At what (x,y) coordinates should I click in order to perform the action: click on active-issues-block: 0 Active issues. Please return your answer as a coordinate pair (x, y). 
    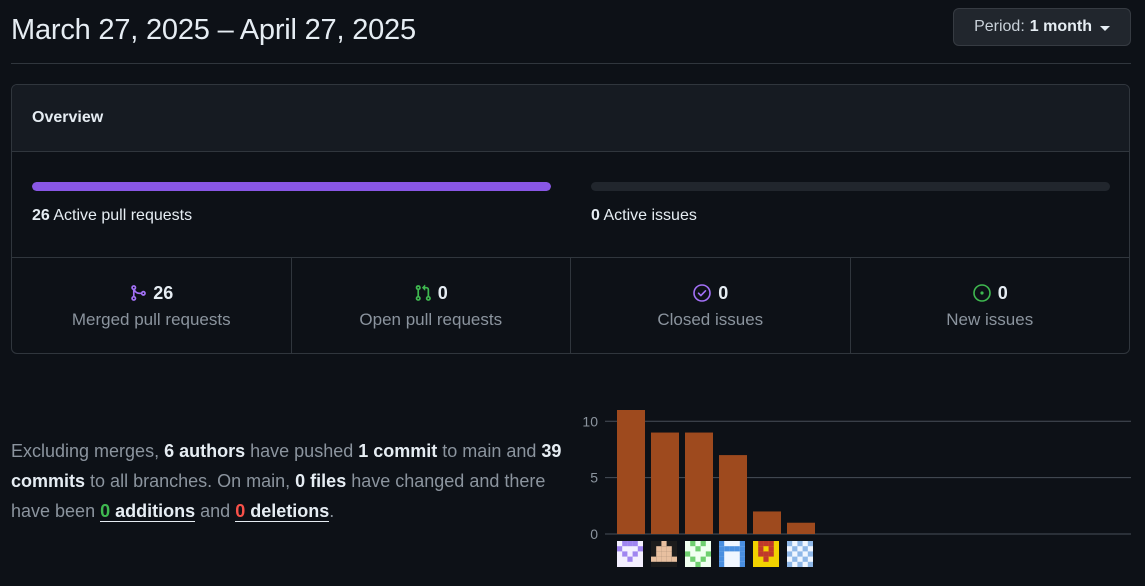
    Looking at the image, I should click on (850, 203).